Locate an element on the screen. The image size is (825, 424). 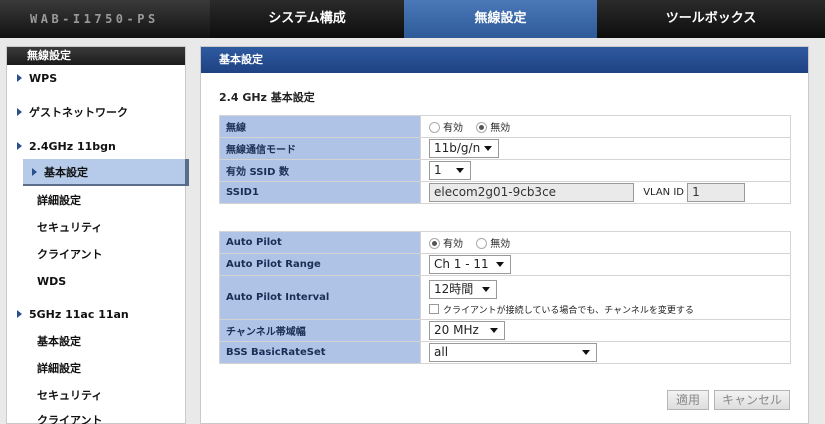
channel-width-select: 20 MHz is located at coordinates (467, 330).